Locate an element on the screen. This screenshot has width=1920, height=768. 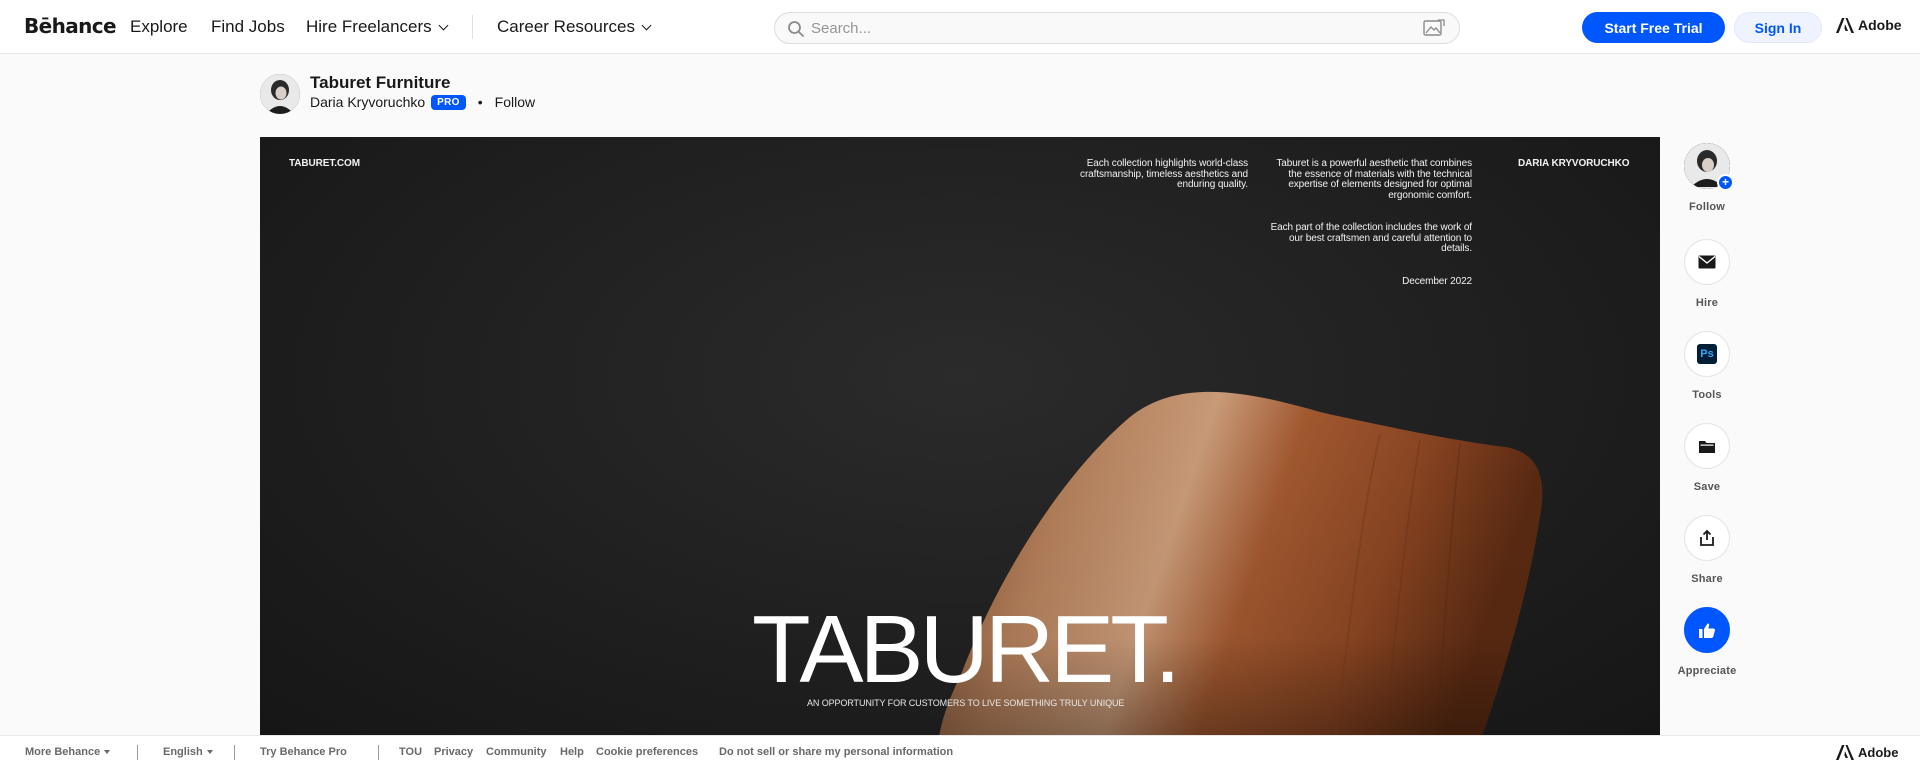
project-owner-line: Daria Kryvoruchko PRO • Follow is located at coordinates (422, 102).